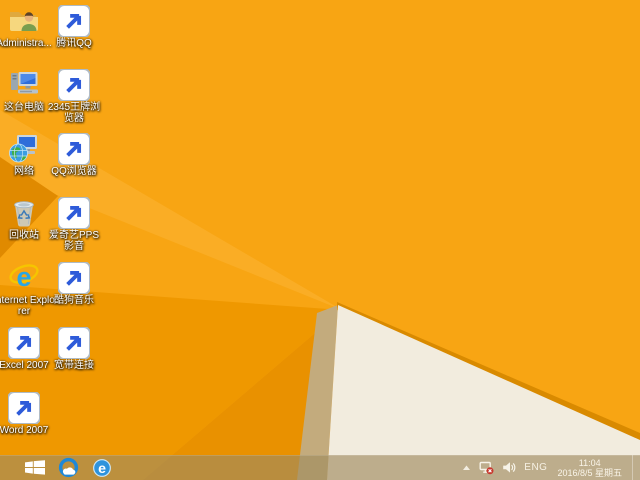 The image size is (640, 480). I want to click on word-icon: W, so click(24, 407).